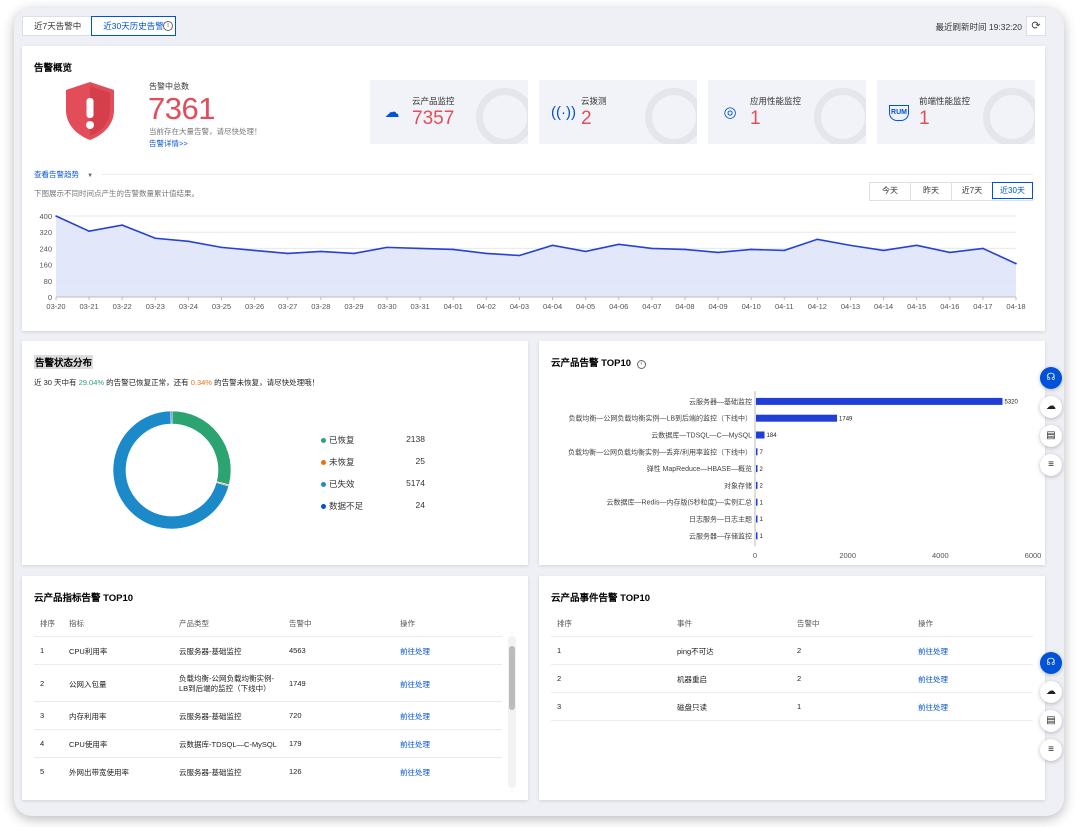  I want to click on x-tick-label: 03-24, so click(188, 306).